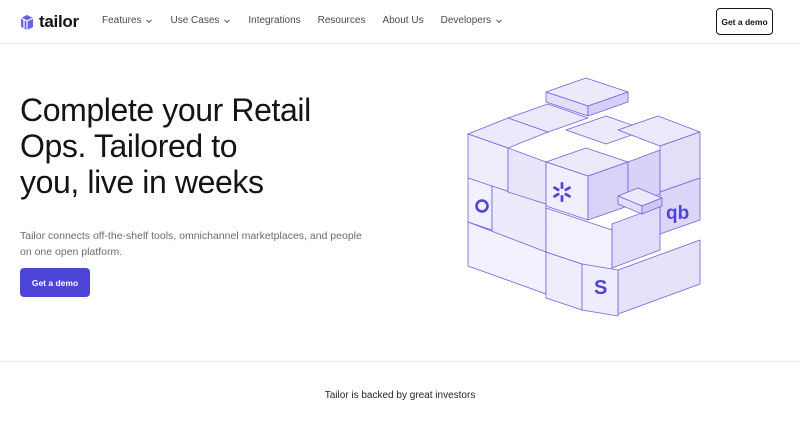  What do you see at coordinates (600, 288) in the screenshot?
I see `shopify-s-icon: S` at bounding box center [600, 288].